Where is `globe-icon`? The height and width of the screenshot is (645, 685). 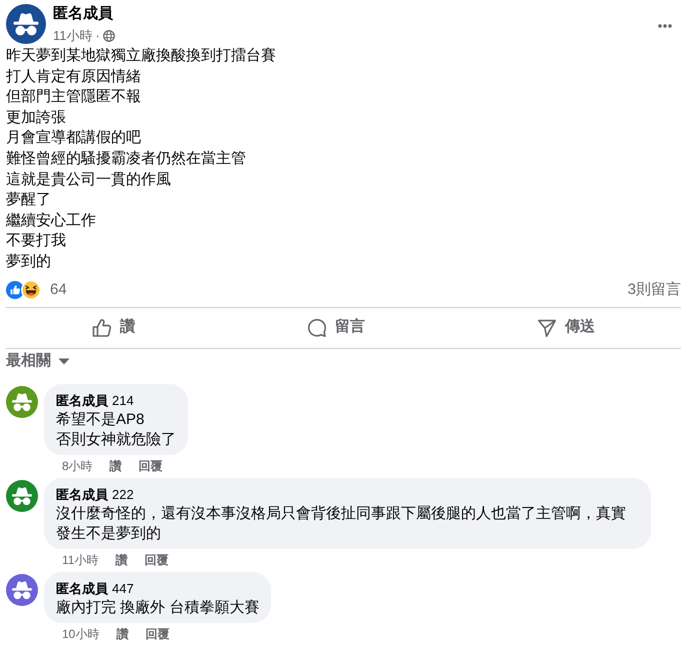 globe-icon is located at coordinates (108, 36).